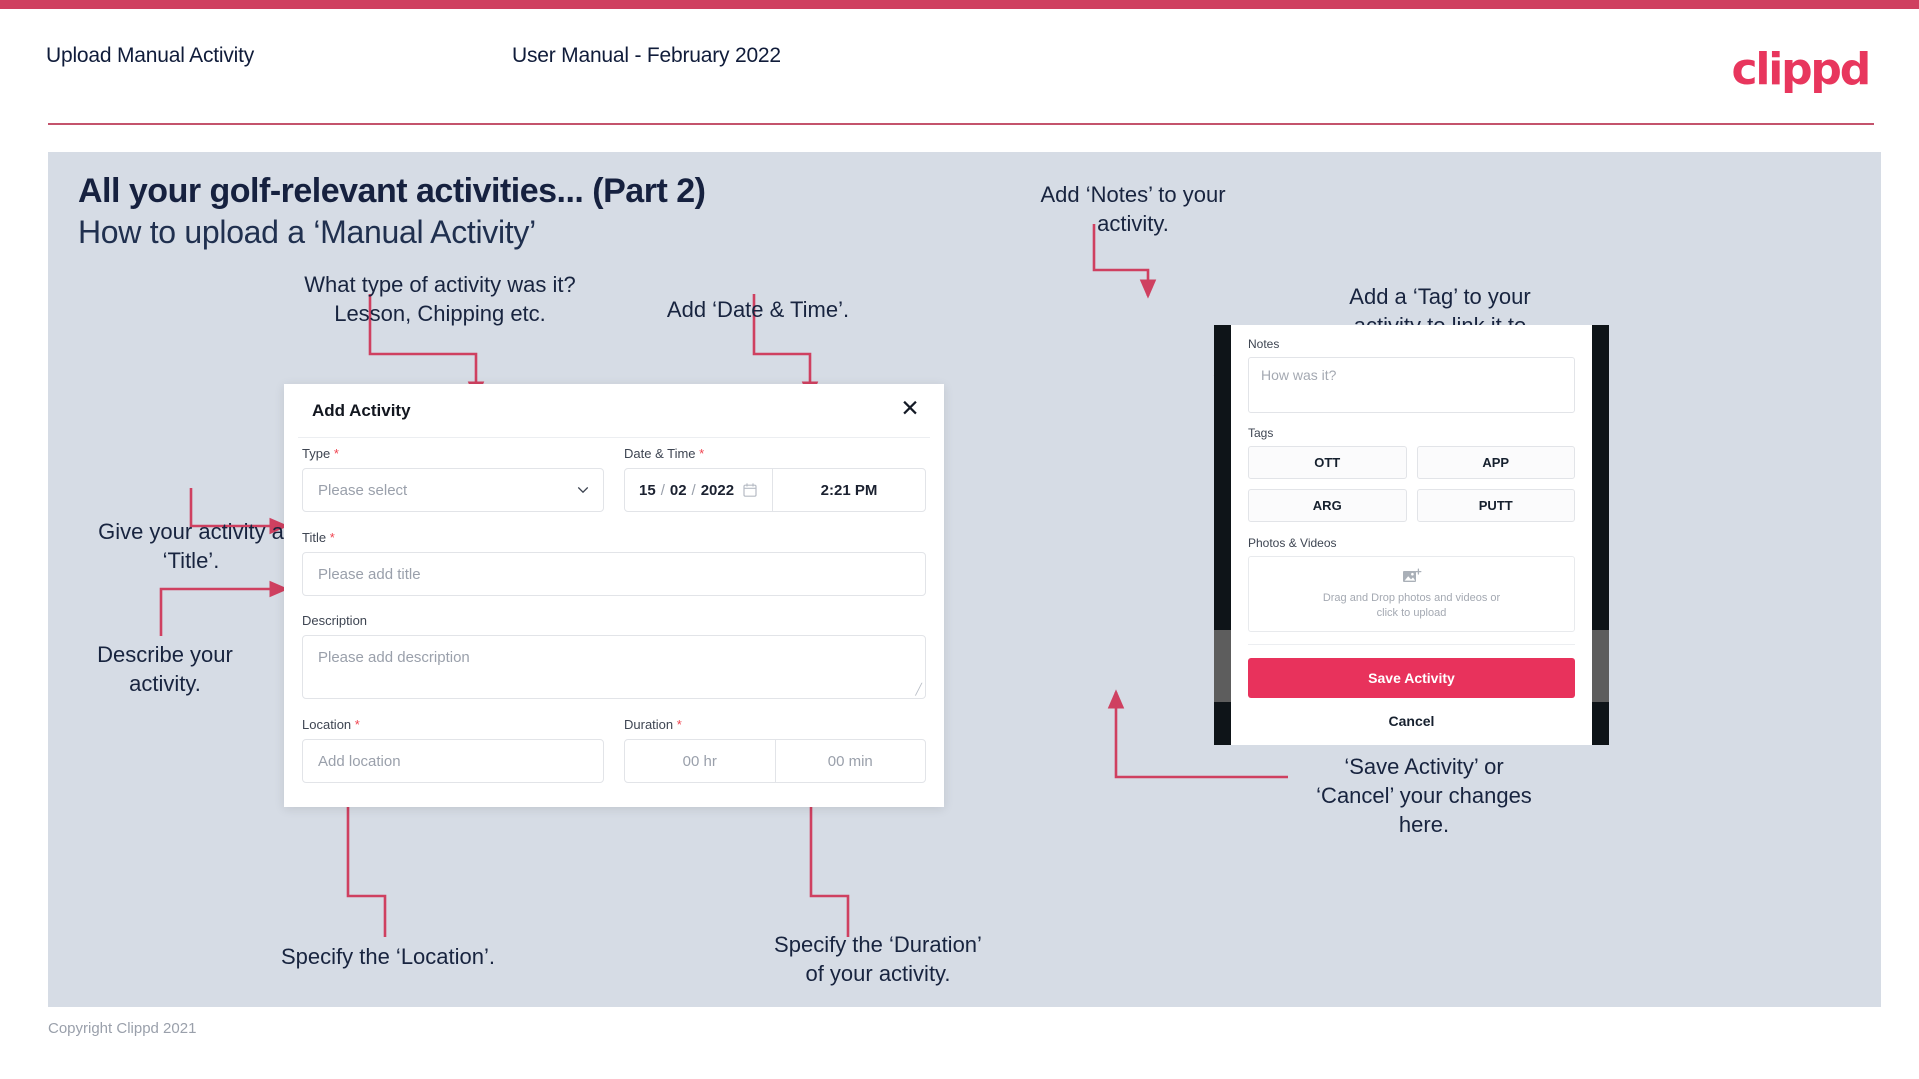 This screenshot has width=1919, height=1079. What do you see at coordinates (775, 453) in the screenshot?
I see `datetime-label: Date & Time *` at bounding box center [775, 453].